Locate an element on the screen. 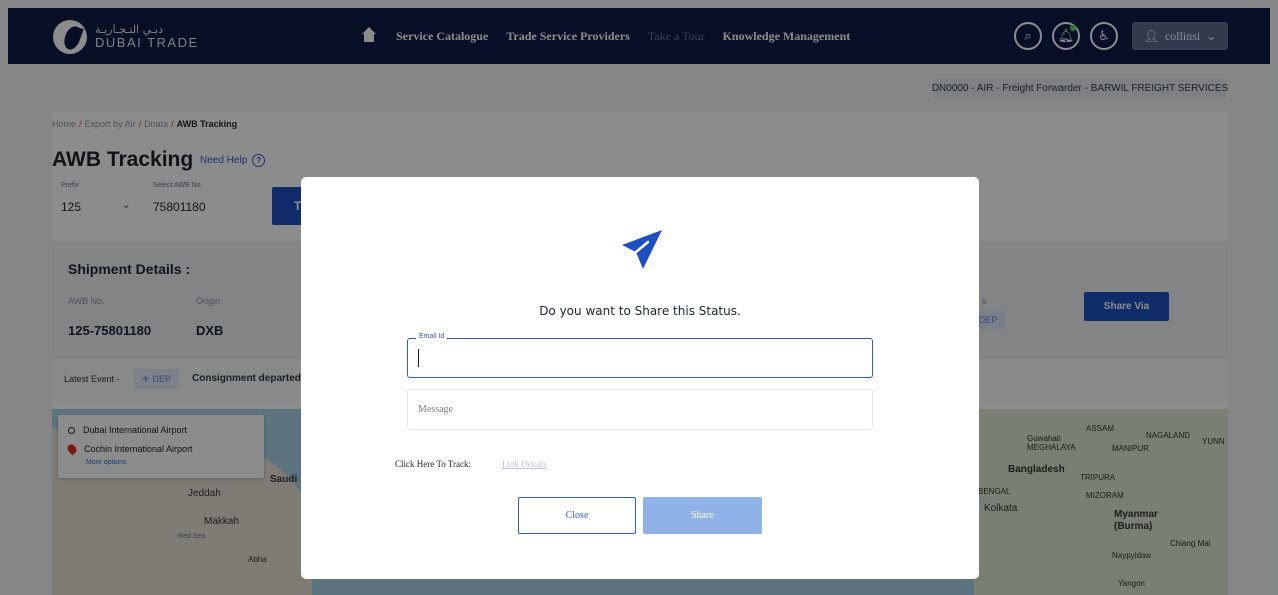 The width and height of the screenshot is (1278, 595). email-input is located at coordinates (638, 358).